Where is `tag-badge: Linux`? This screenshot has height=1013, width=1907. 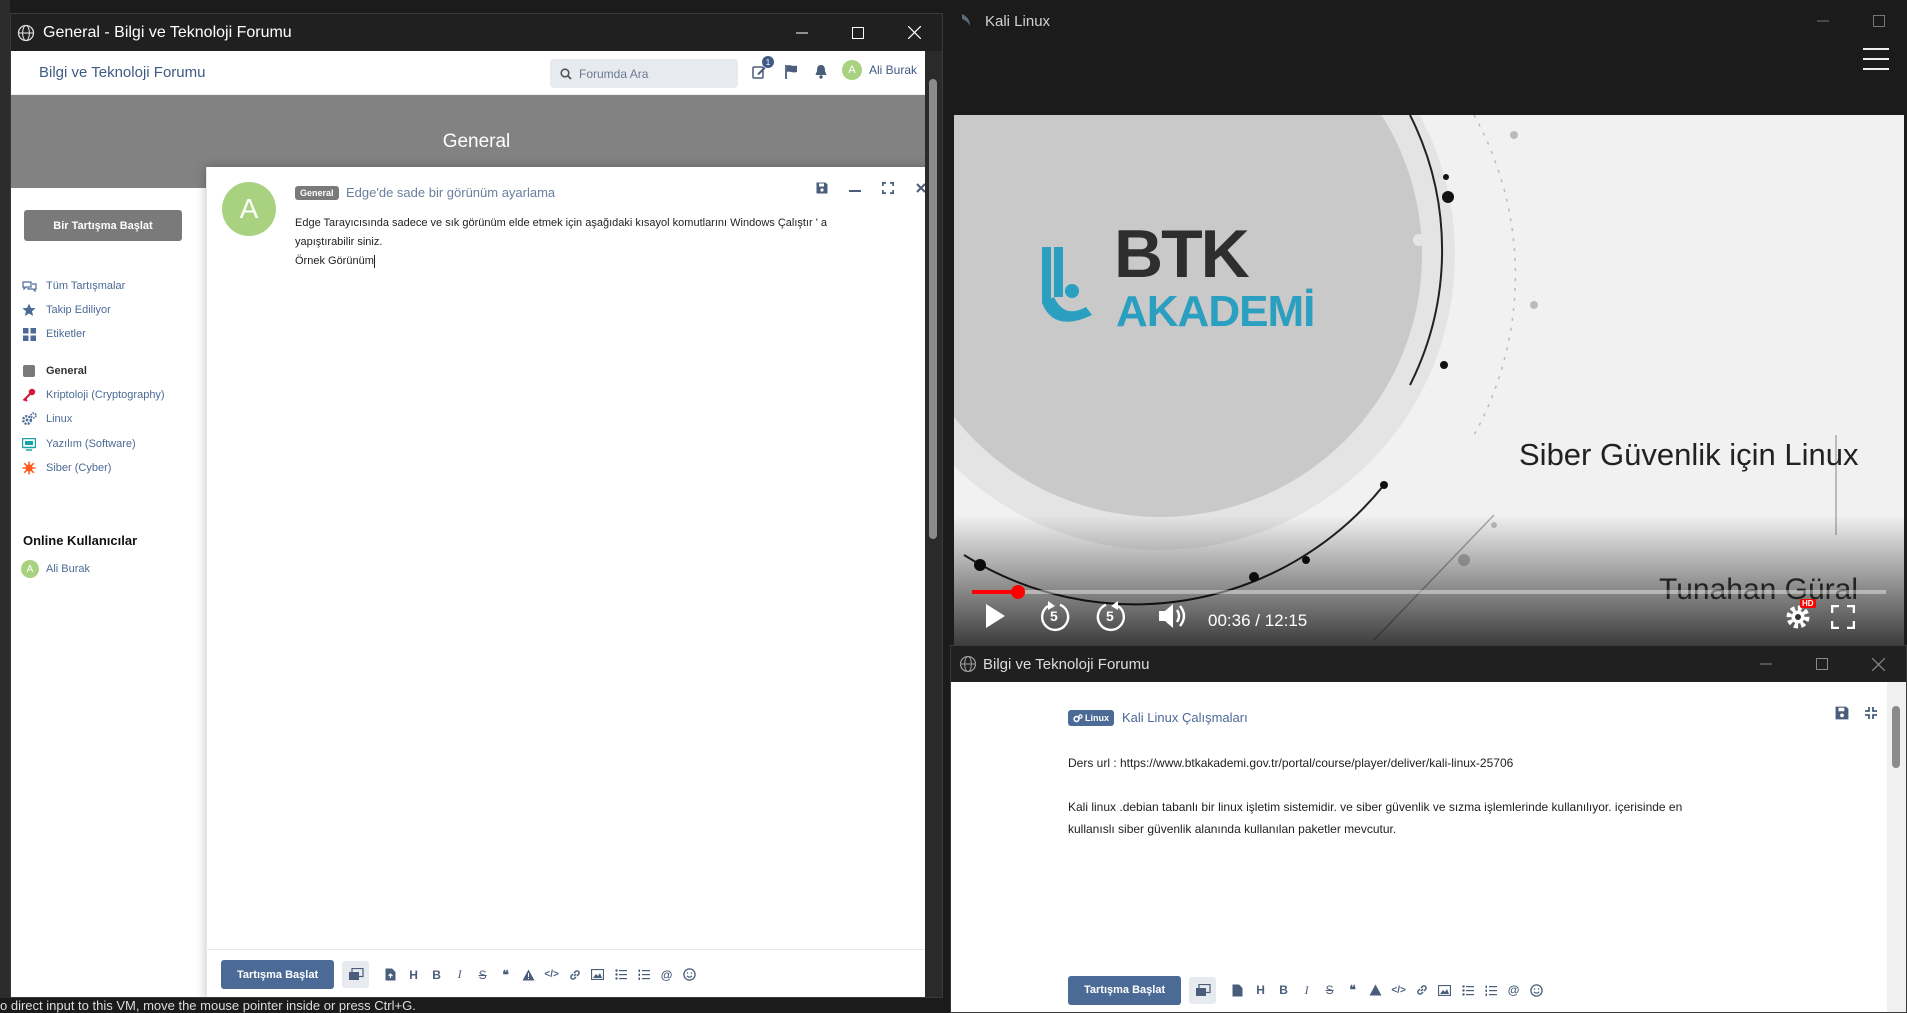
tag-badge: Linux is located at coordinates (1091, 718).